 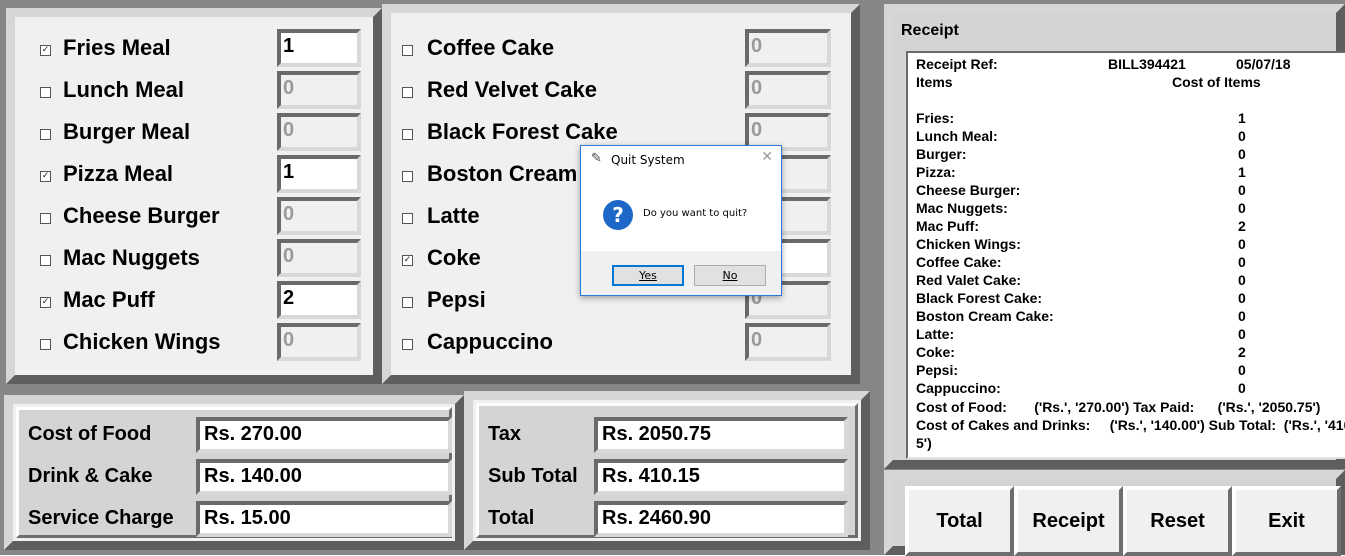 What do you see at coordinates (936, 172) in the screenshot?
I see `receipt-item-name: Pizza:` at bounding box center [936, 172].